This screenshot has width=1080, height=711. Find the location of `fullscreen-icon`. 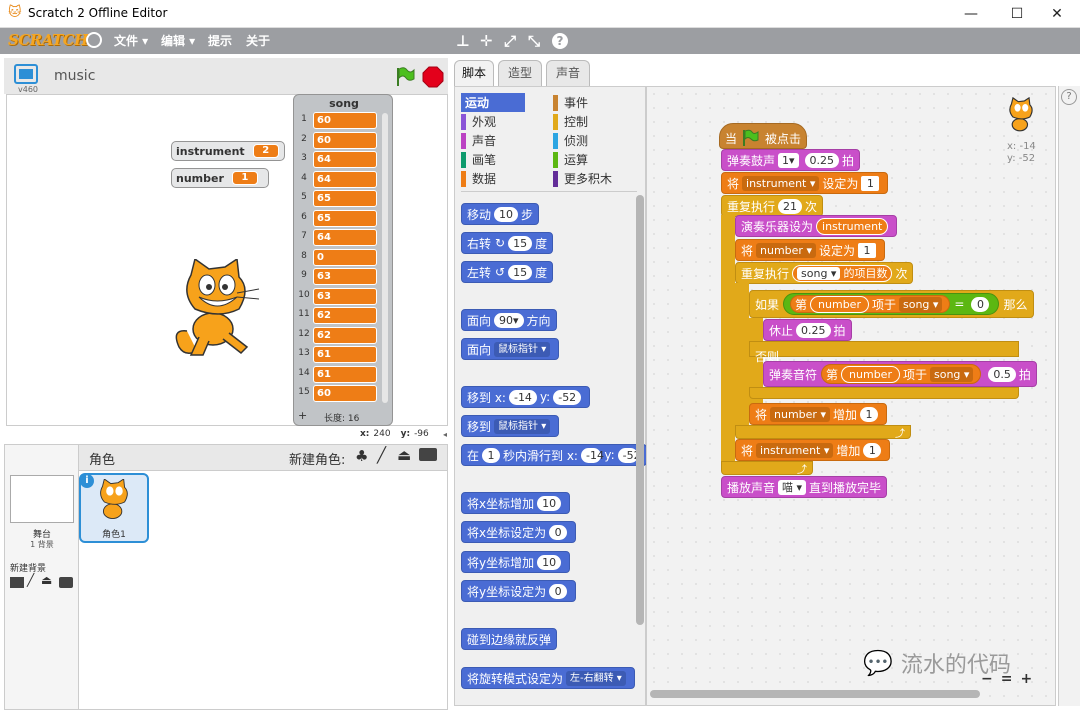

fullscreen-icon is located at coordinates (26, 74).